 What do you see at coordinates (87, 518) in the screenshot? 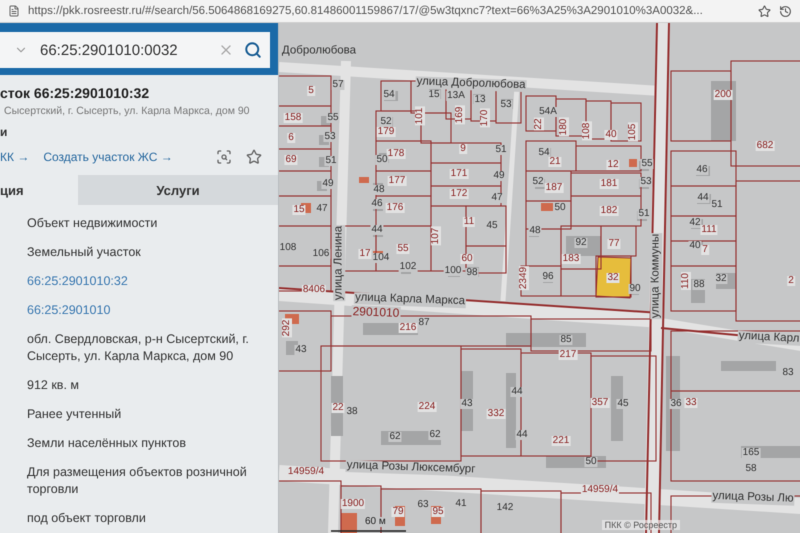
I see `field-value: под объект торговли` at bounding box center [87, 518].